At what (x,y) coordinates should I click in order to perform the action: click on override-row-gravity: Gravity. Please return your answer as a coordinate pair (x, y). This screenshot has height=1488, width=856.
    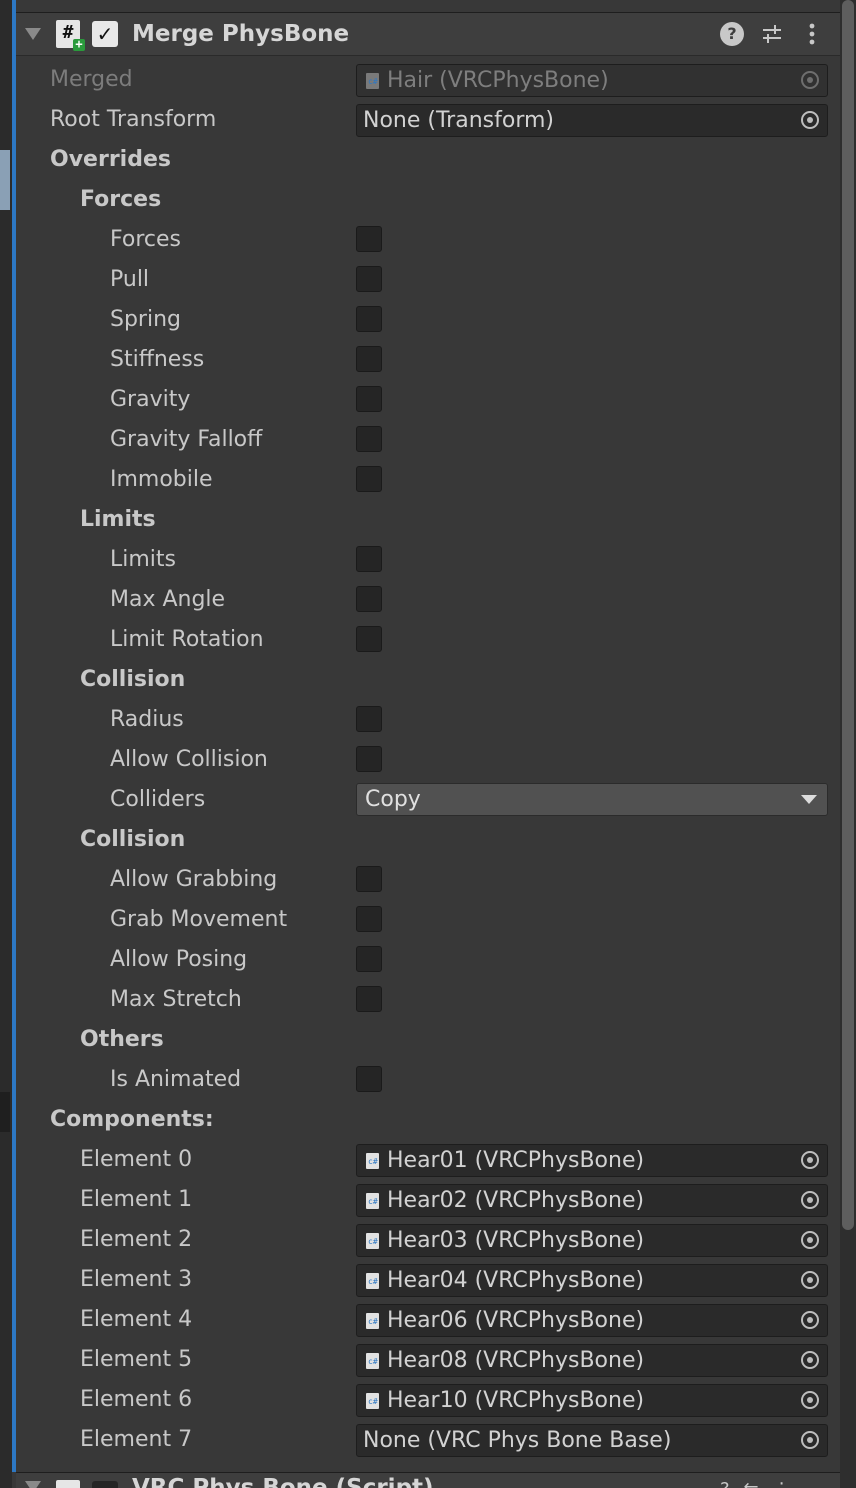
    Looking at the image, I should click on (428, 400).